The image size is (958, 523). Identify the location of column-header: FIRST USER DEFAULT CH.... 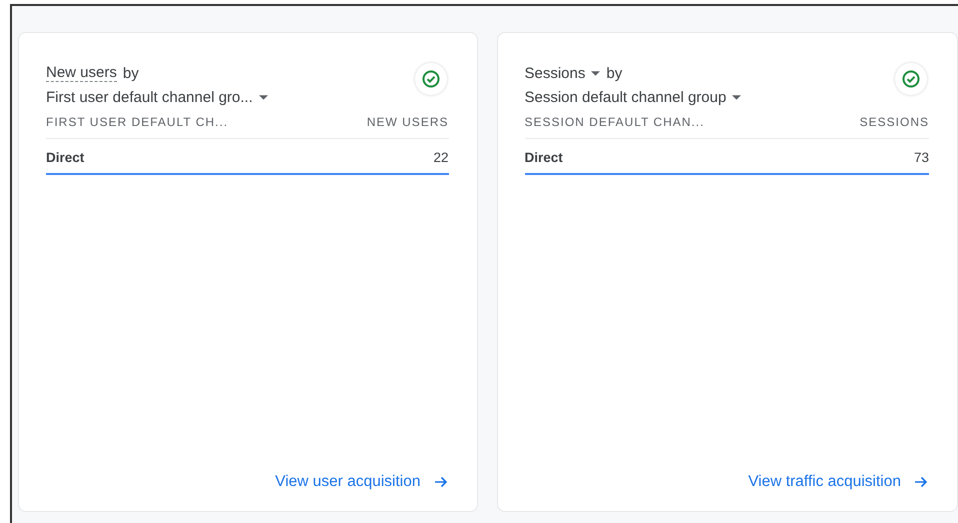
(137, 122).